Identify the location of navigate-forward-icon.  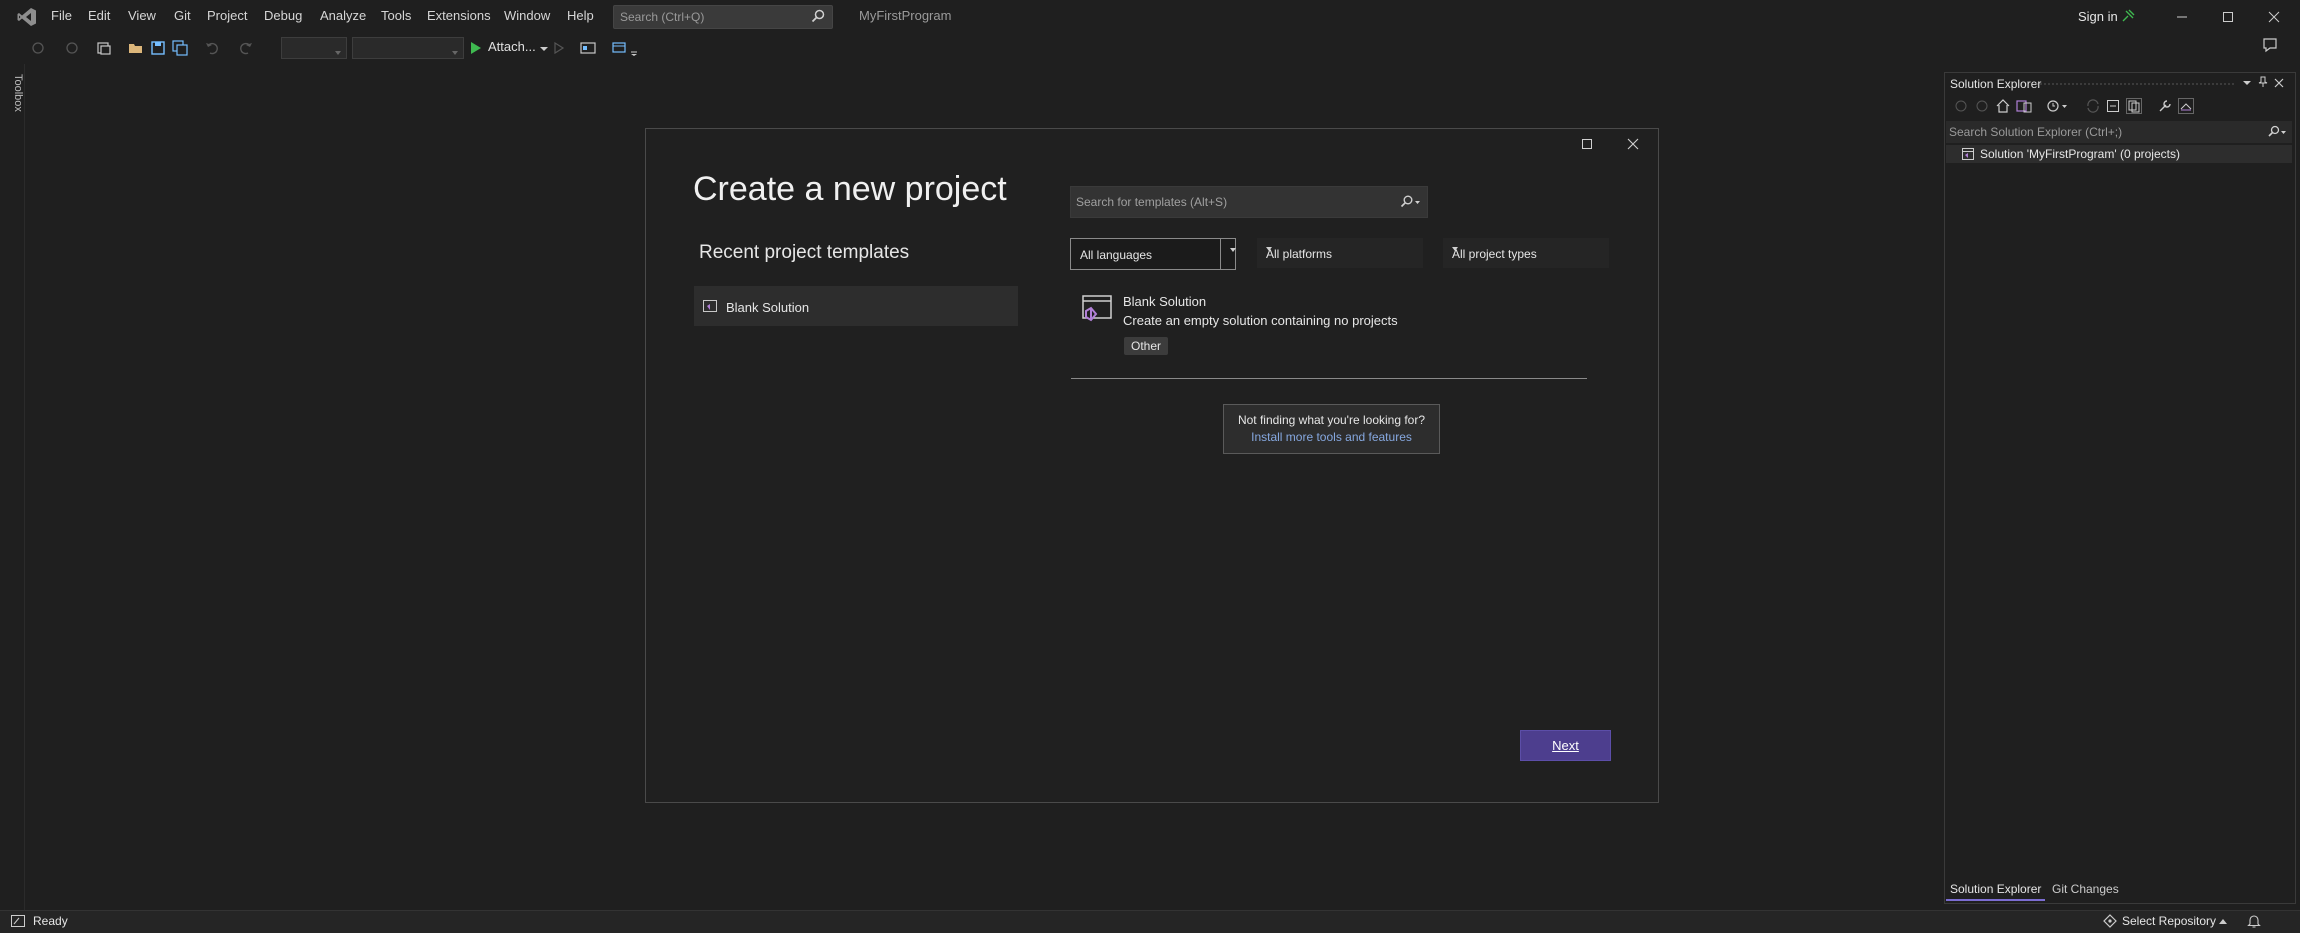
(72, 48).